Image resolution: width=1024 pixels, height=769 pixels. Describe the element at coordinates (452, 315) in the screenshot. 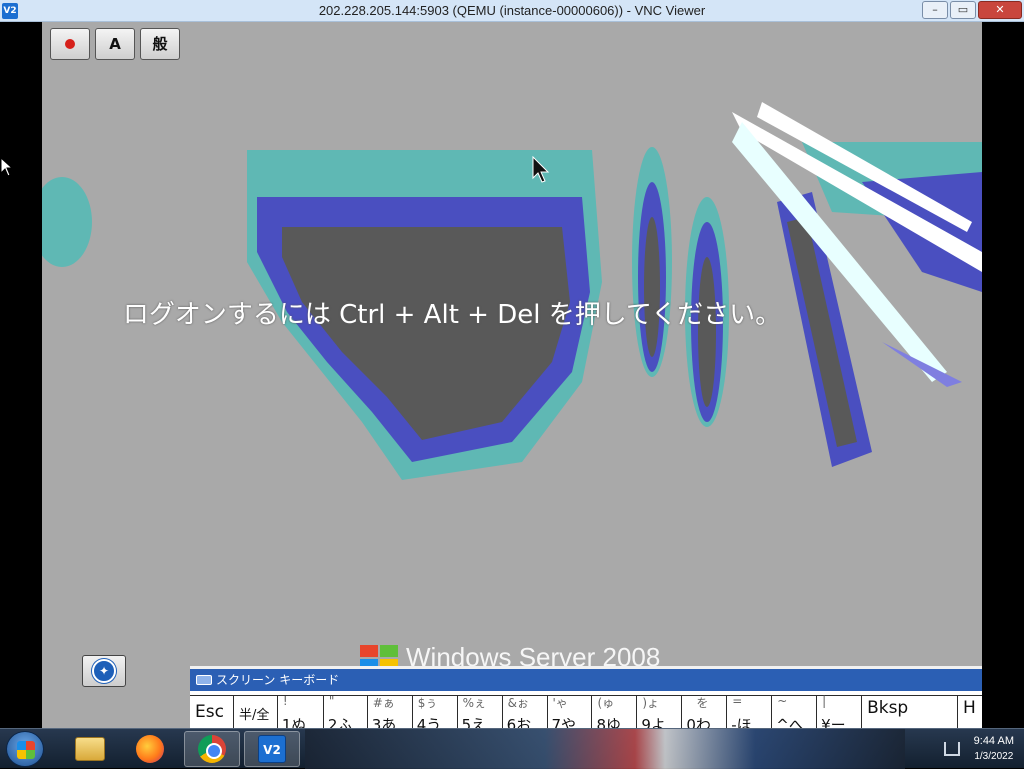

I see `logon-instruction-text: ログオンするには Ctrl + Alt + Del を押してください。` at that location.